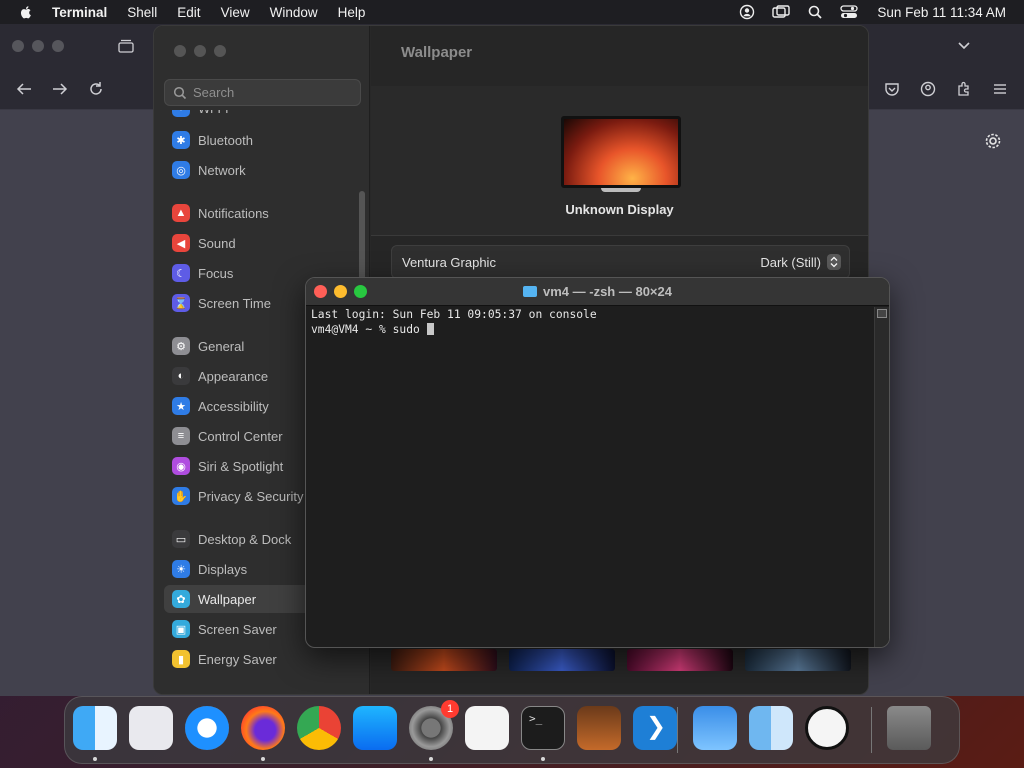 Image resolution: width=1024 pixels, height=768 pixels. What do you see at coordinates (892, 89) in the screenshot?
I see `pocket-icon` at bounding box center [892, 89].